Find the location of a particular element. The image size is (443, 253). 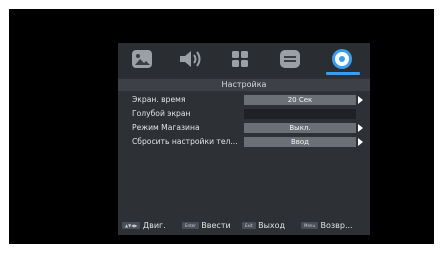

sound-icon is located at coordinates (190, 59).